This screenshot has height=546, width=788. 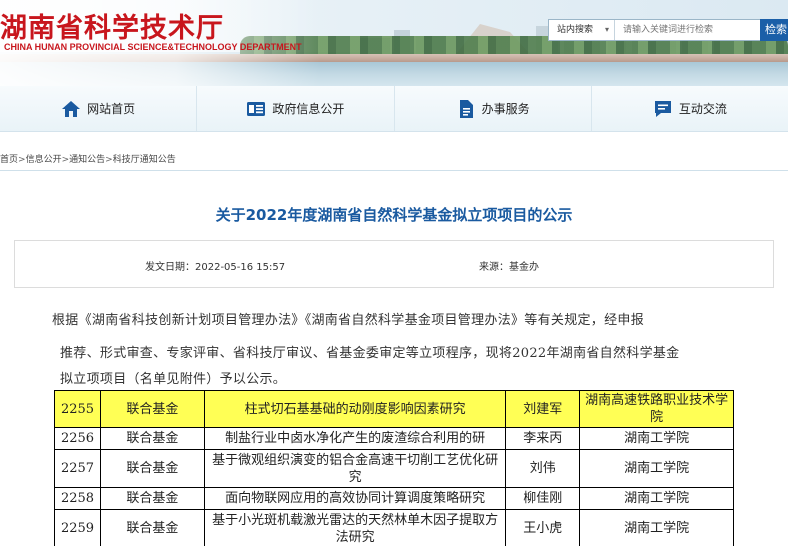 I want to click on breadcrumb-item: 科技厅通知公告, so click(x=144, y=160).